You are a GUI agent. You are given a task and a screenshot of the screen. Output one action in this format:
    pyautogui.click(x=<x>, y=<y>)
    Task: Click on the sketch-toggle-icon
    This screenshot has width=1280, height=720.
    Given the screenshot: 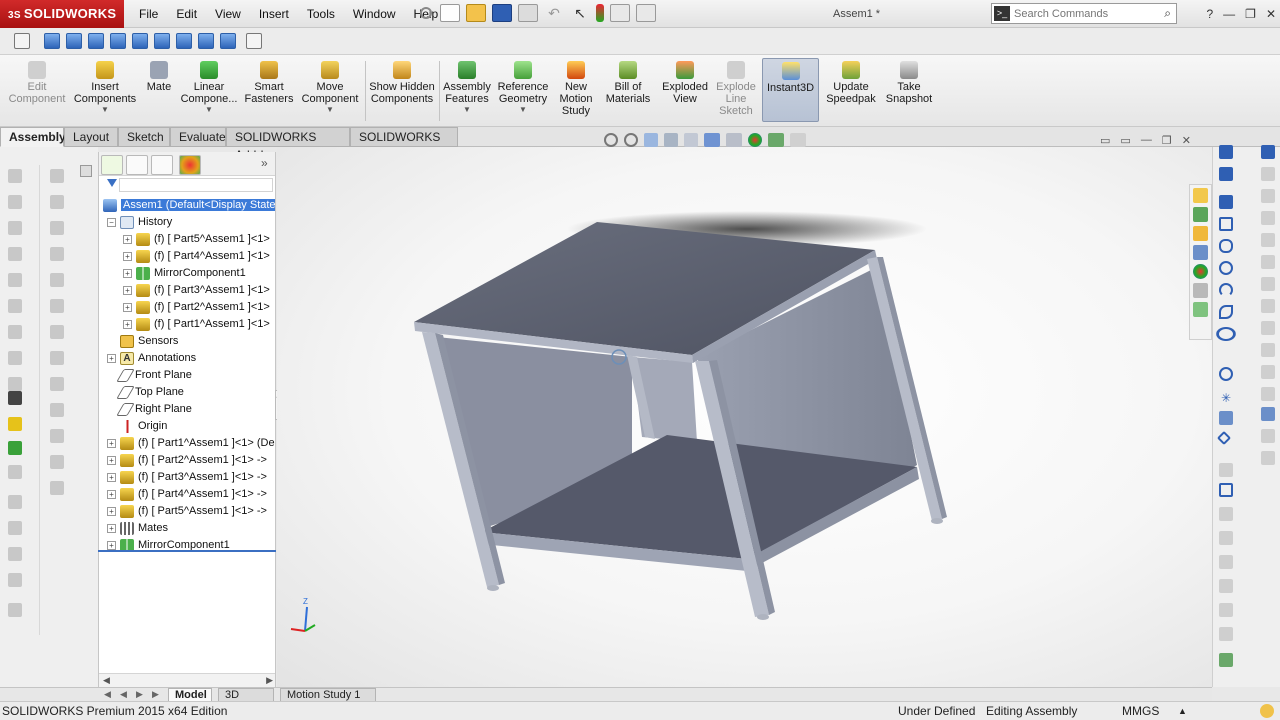 What is the action you would take?
    pyautogui.click(x=86, y=171)
    